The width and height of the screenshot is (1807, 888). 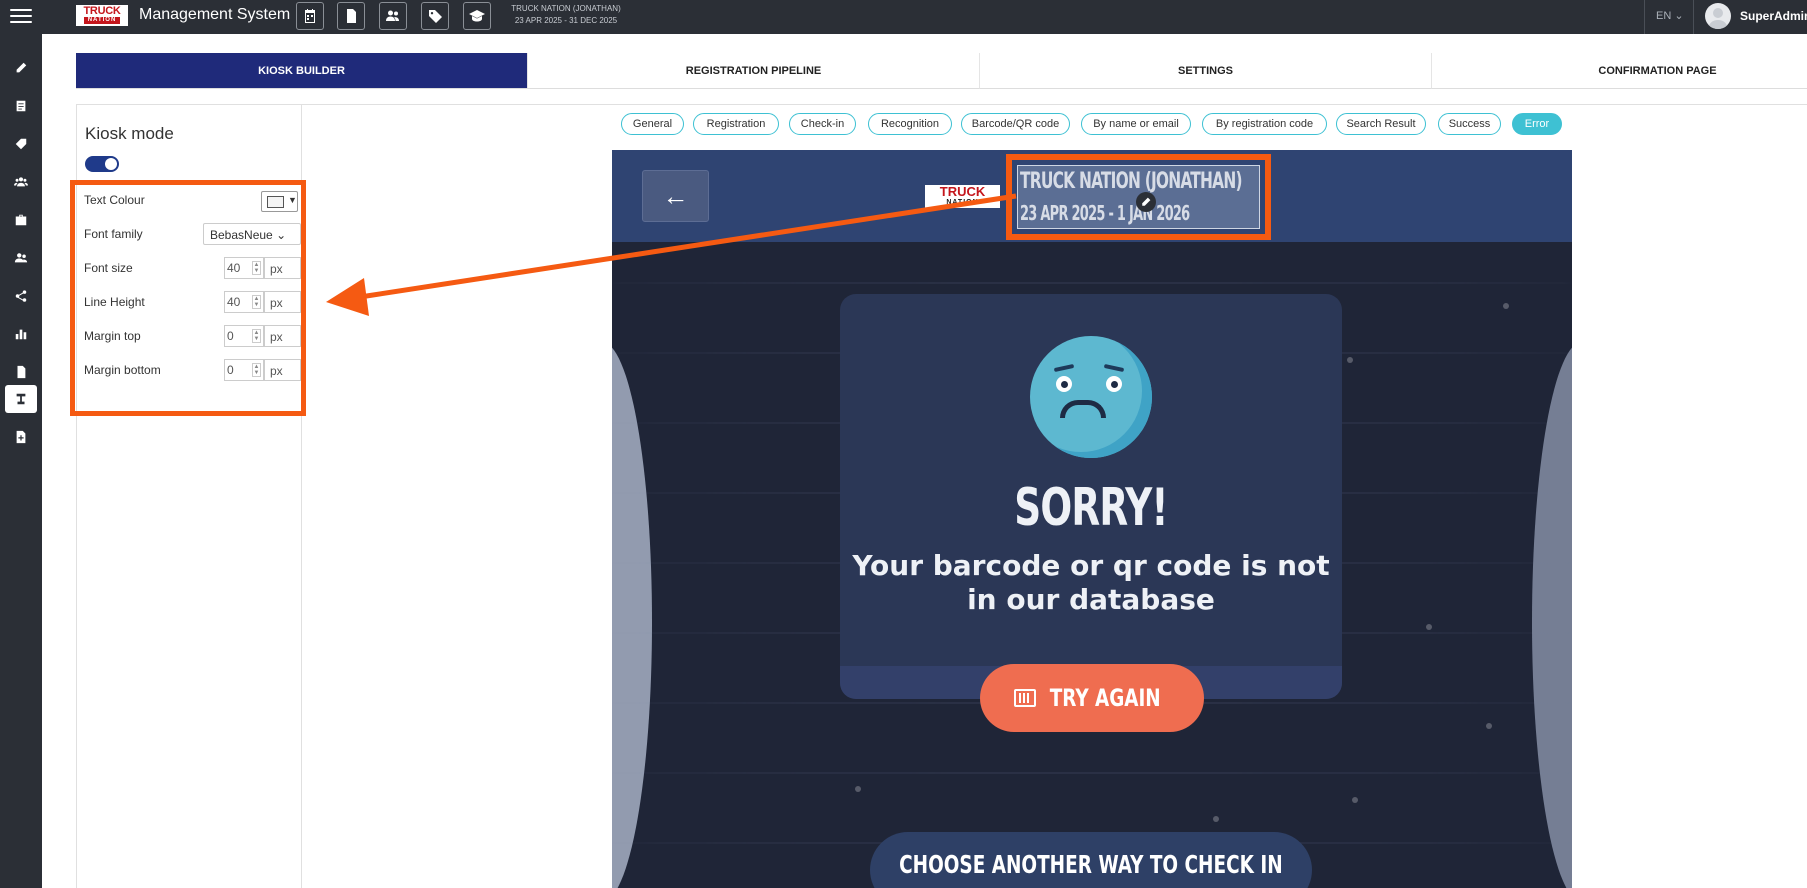 I want to click on bar-chart-icon, so click(x=21, y=334).